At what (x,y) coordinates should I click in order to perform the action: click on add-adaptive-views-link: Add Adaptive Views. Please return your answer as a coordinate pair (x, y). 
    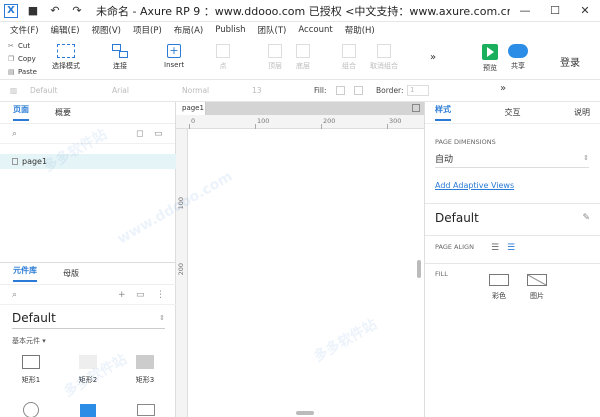
    Looking at the image, I should click on (474, 185).